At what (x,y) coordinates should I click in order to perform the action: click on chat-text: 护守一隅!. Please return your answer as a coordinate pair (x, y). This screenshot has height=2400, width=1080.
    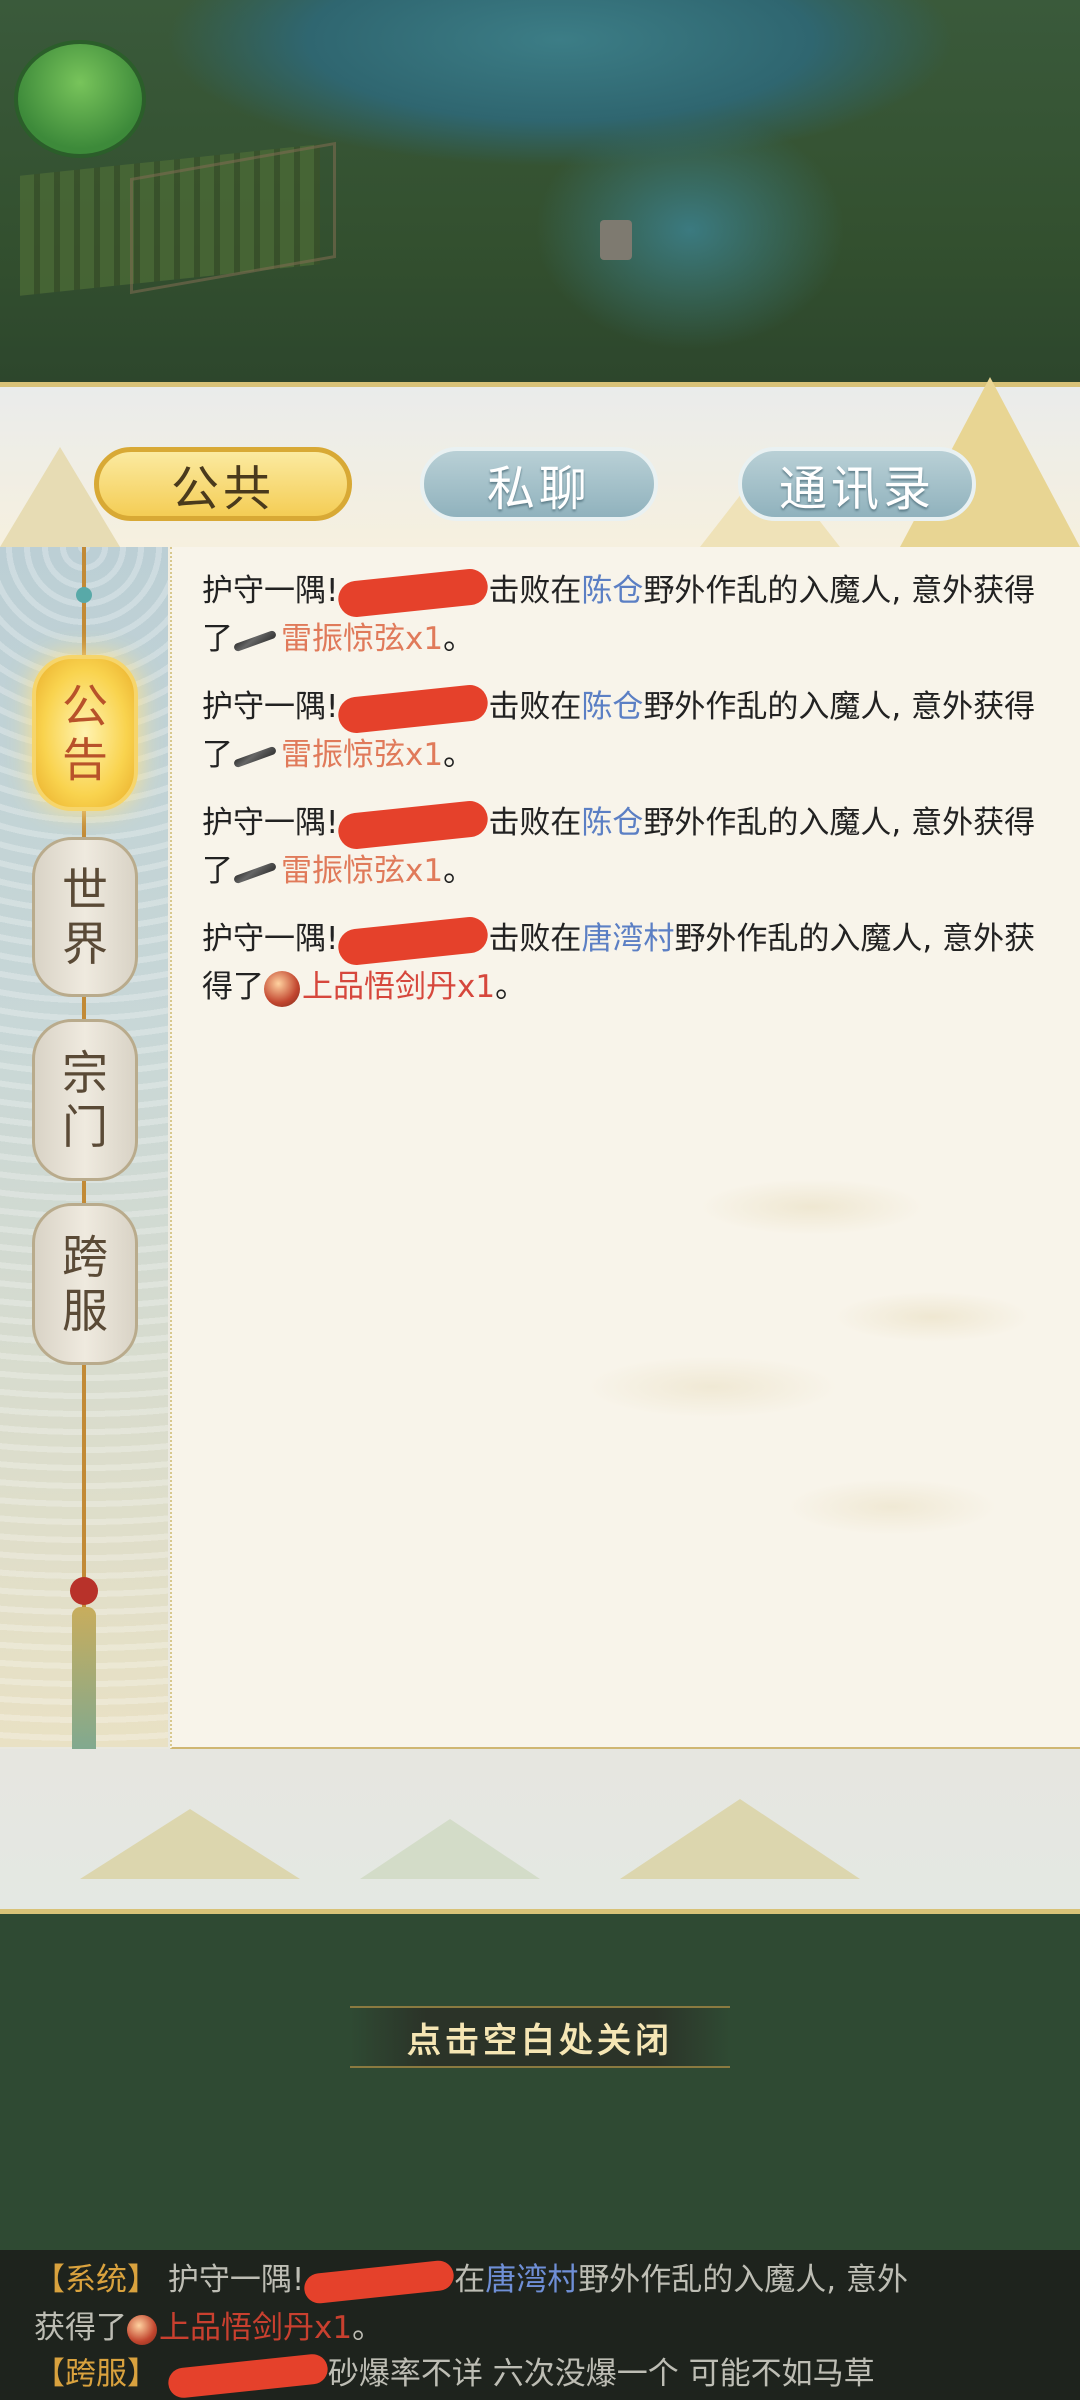
    Looking at the image, I should click on (236, 2280).